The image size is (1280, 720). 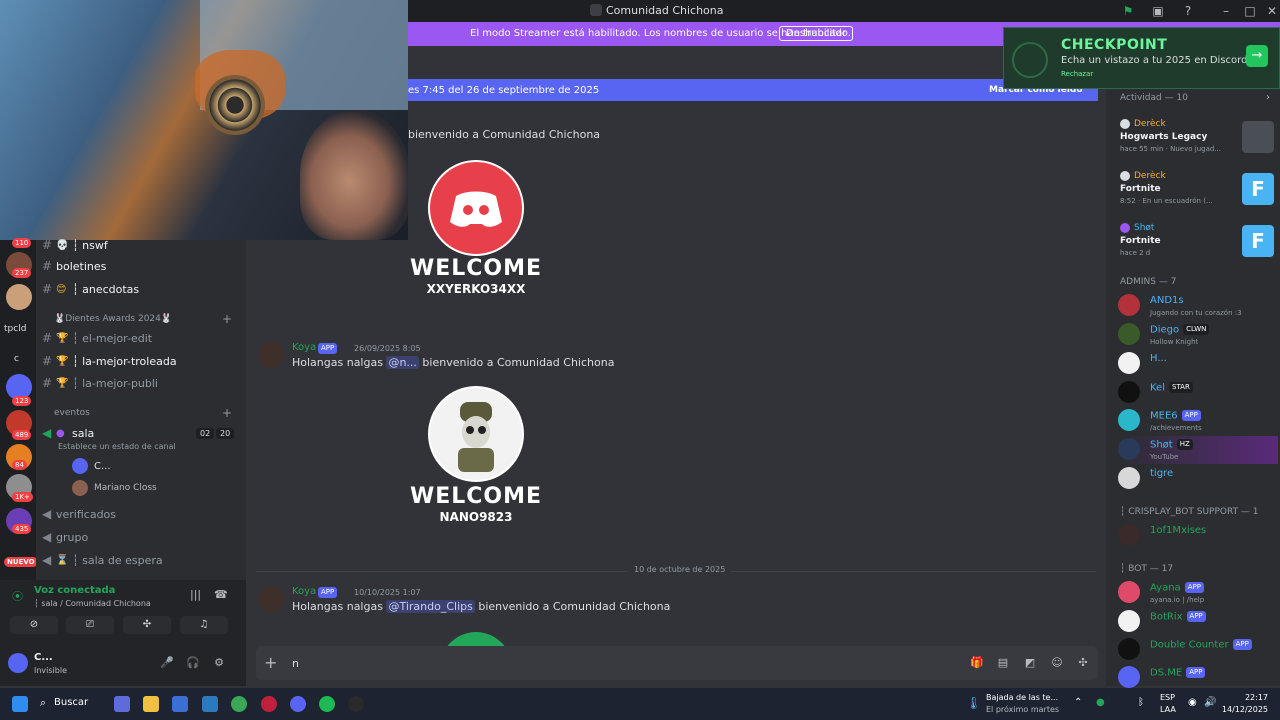 I want to click on message-composer: + n 🎁 ▤ ◩ ☺ ✣, so click(x=677, y=663).